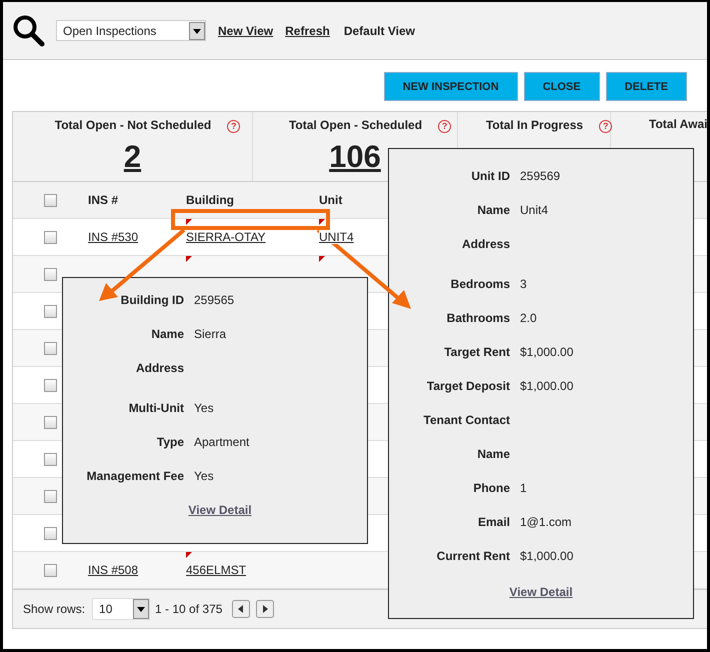 The image size is (710, 652). I want to click on page-size-select: 10, so click(121, 609).